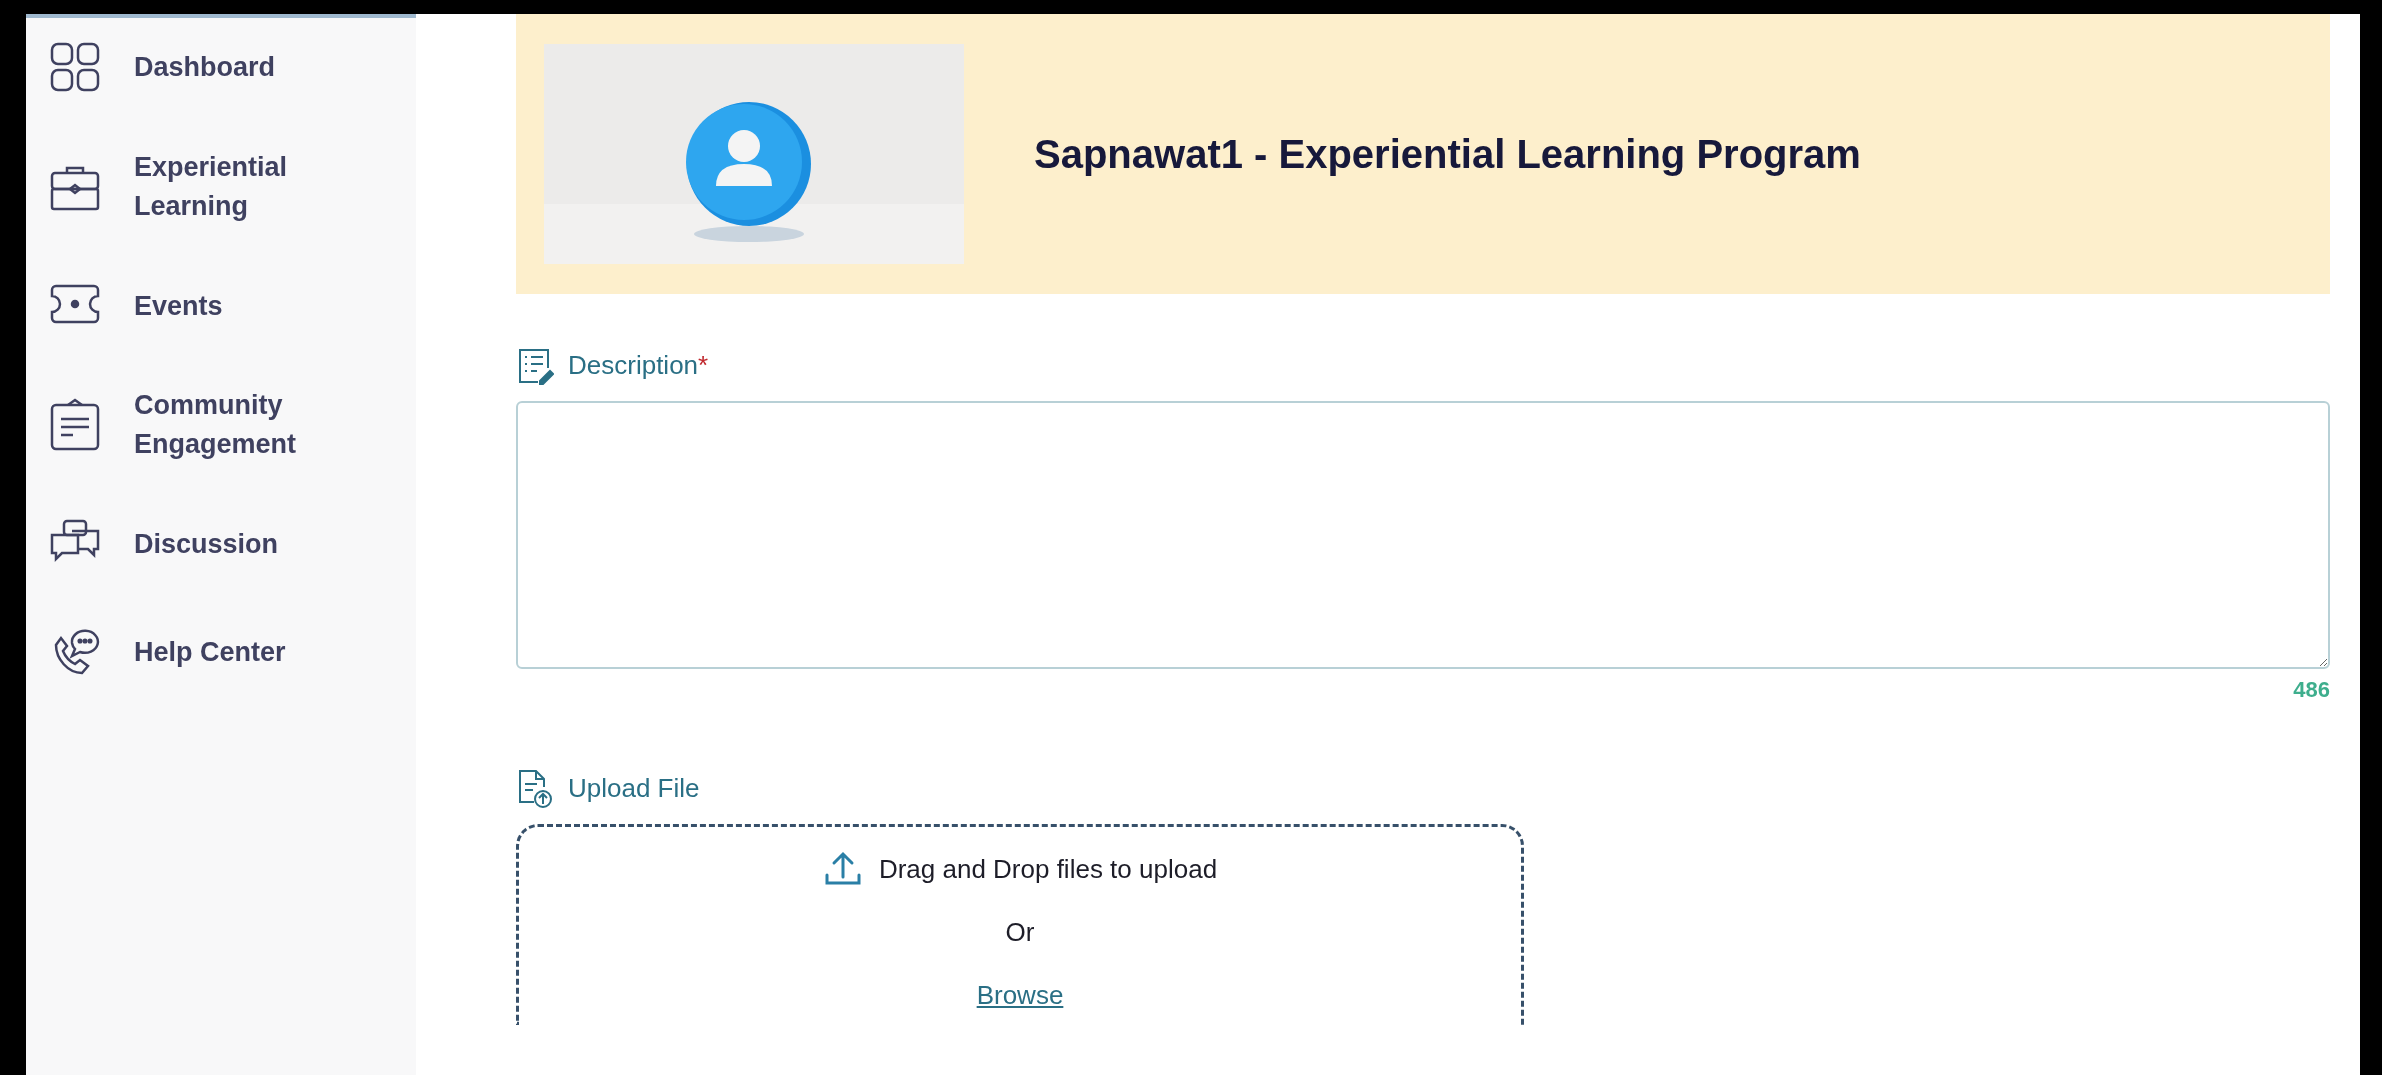 Image resolution: width=2382 pixels, height=1075 pixels. I want to click on upload-label: Upload File, so click(634, 788).